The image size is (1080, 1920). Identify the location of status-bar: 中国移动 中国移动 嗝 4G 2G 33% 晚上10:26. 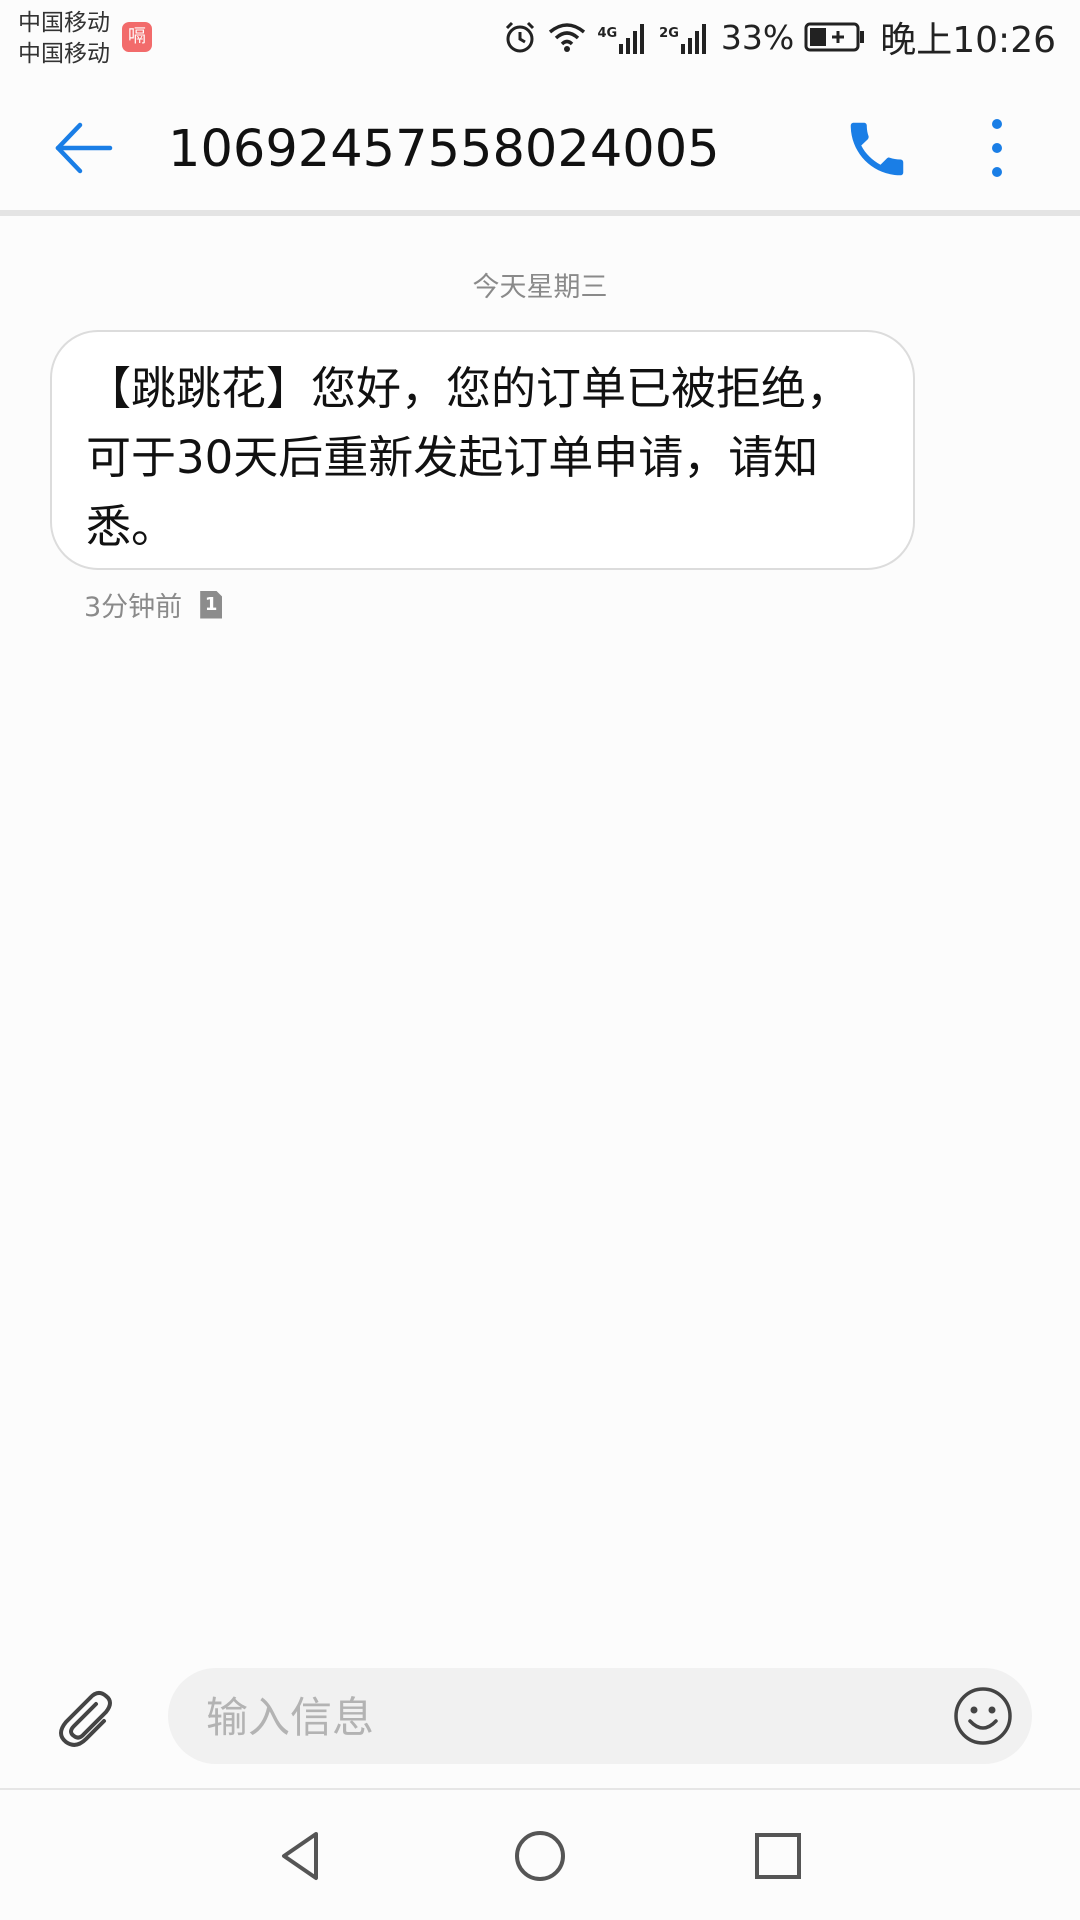
(540, 40).